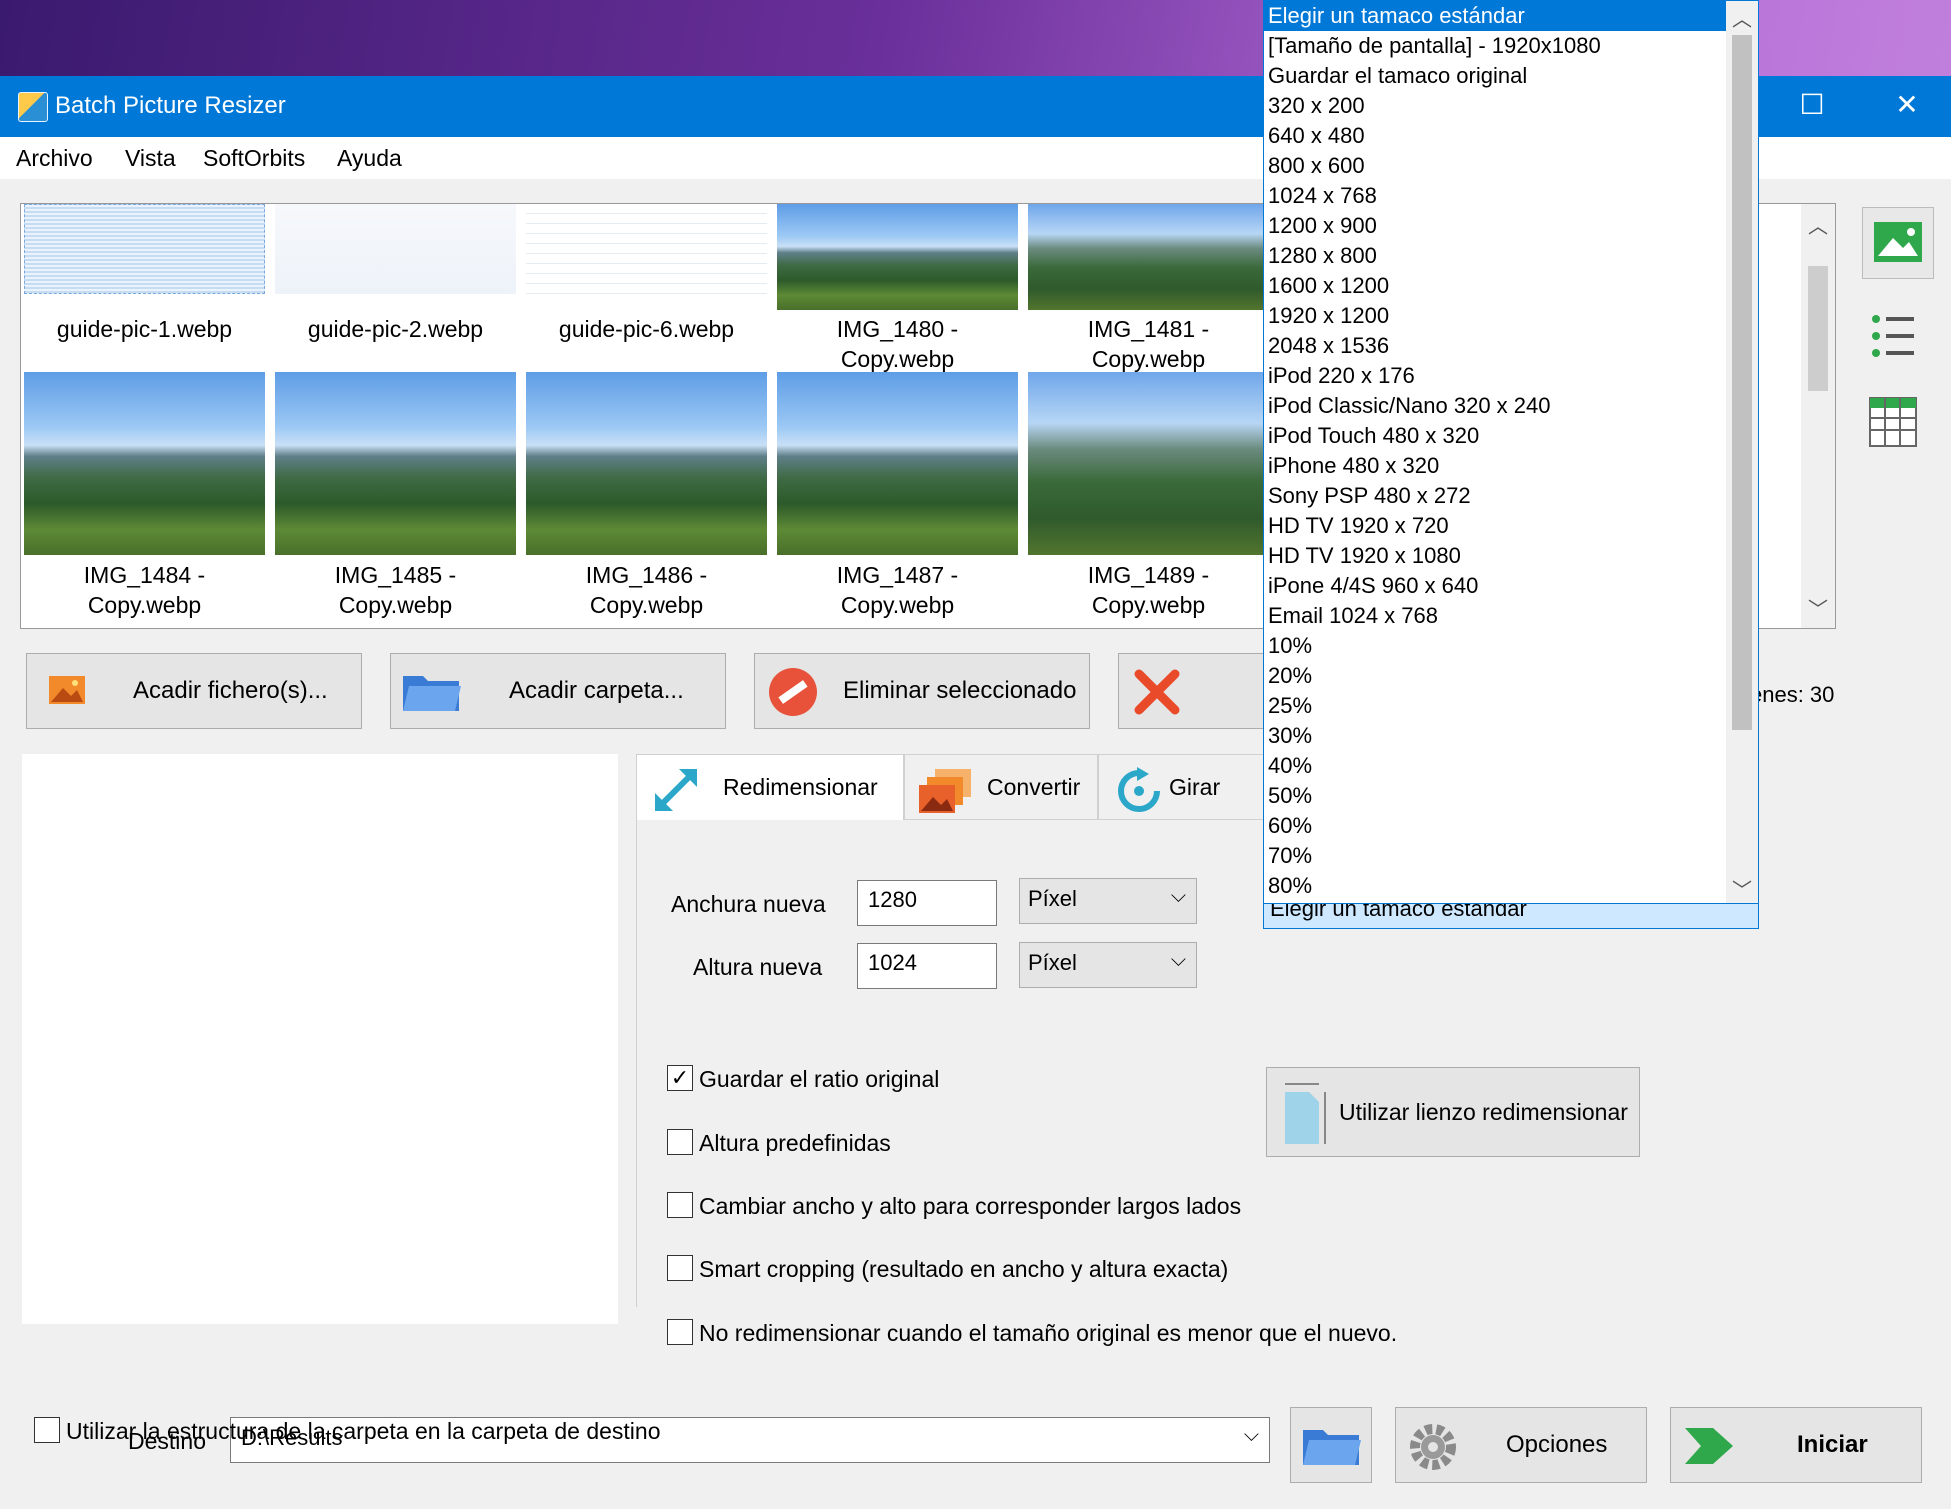 This screenshot has width=1951, height=1509. What do you see at coordinates (1495, 166) in the screenshot?
I see `dropdown-option: 800 x 600` at bounding box center [1495, 166].